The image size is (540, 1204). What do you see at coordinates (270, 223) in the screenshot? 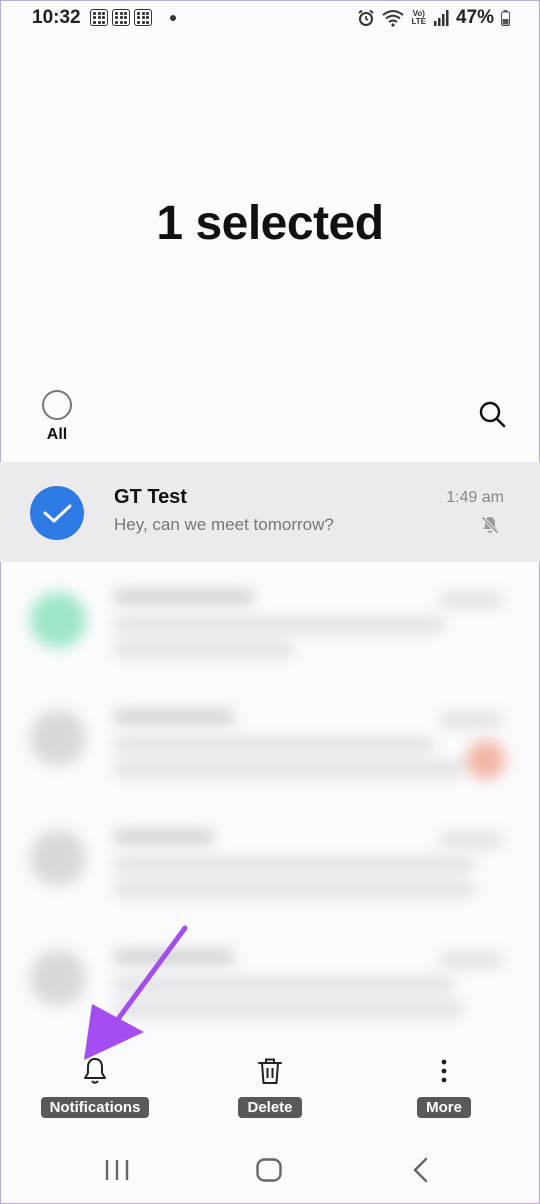
I see `page-title: 1 selected` at bounding box center [270, 223].